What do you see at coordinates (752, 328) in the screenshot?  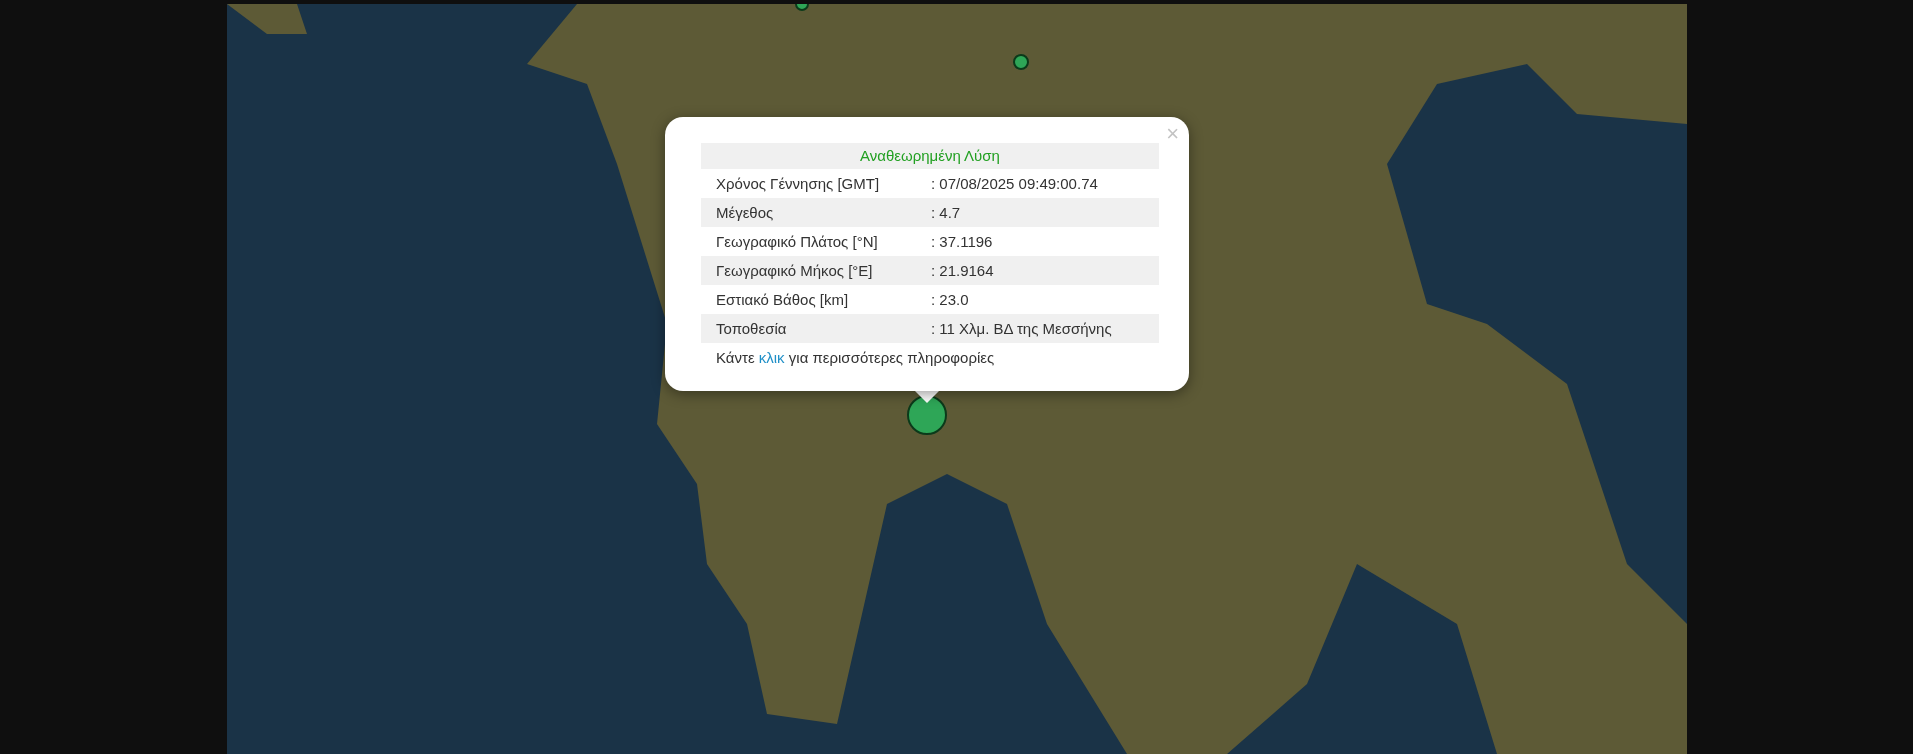 I see `field-label: Τοποθεσία` at bounding box center [752, 328].